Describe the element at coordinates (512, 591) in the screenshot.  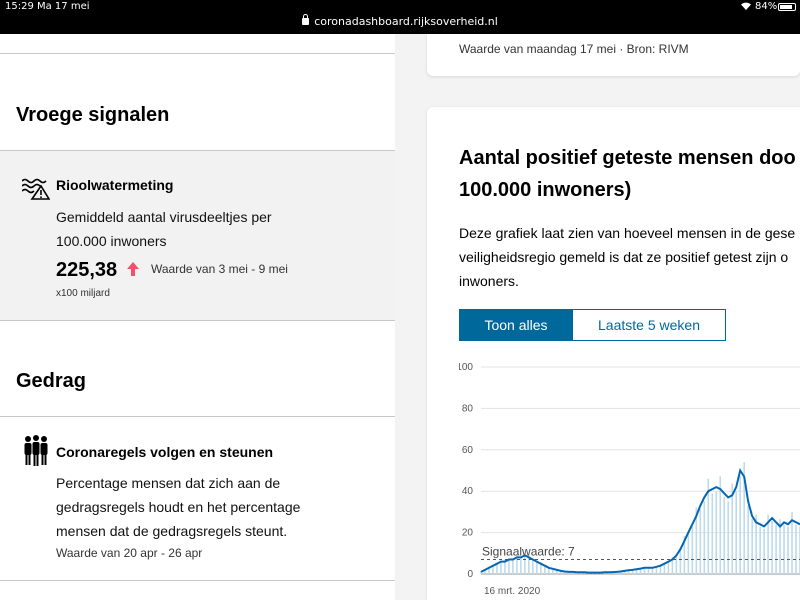
I see `x-tick-label: 16 mrt. 2020` at that location.